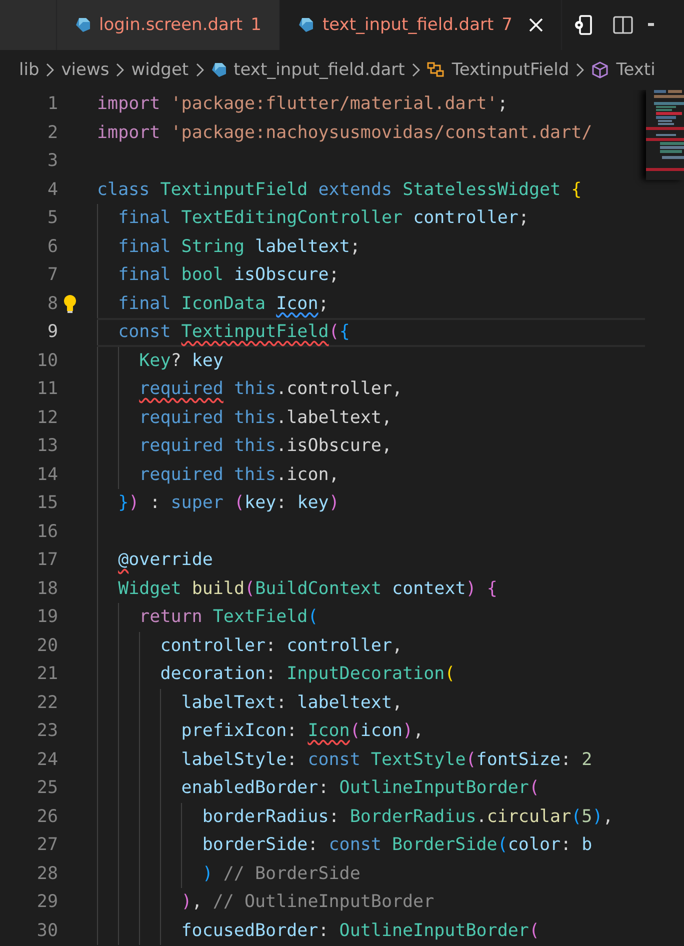 This screenshot has height=946, width=684. Describe the element at coordinates (229, 503) in the screenshot. I see `code-line: }) : super (key: key)` at that location.